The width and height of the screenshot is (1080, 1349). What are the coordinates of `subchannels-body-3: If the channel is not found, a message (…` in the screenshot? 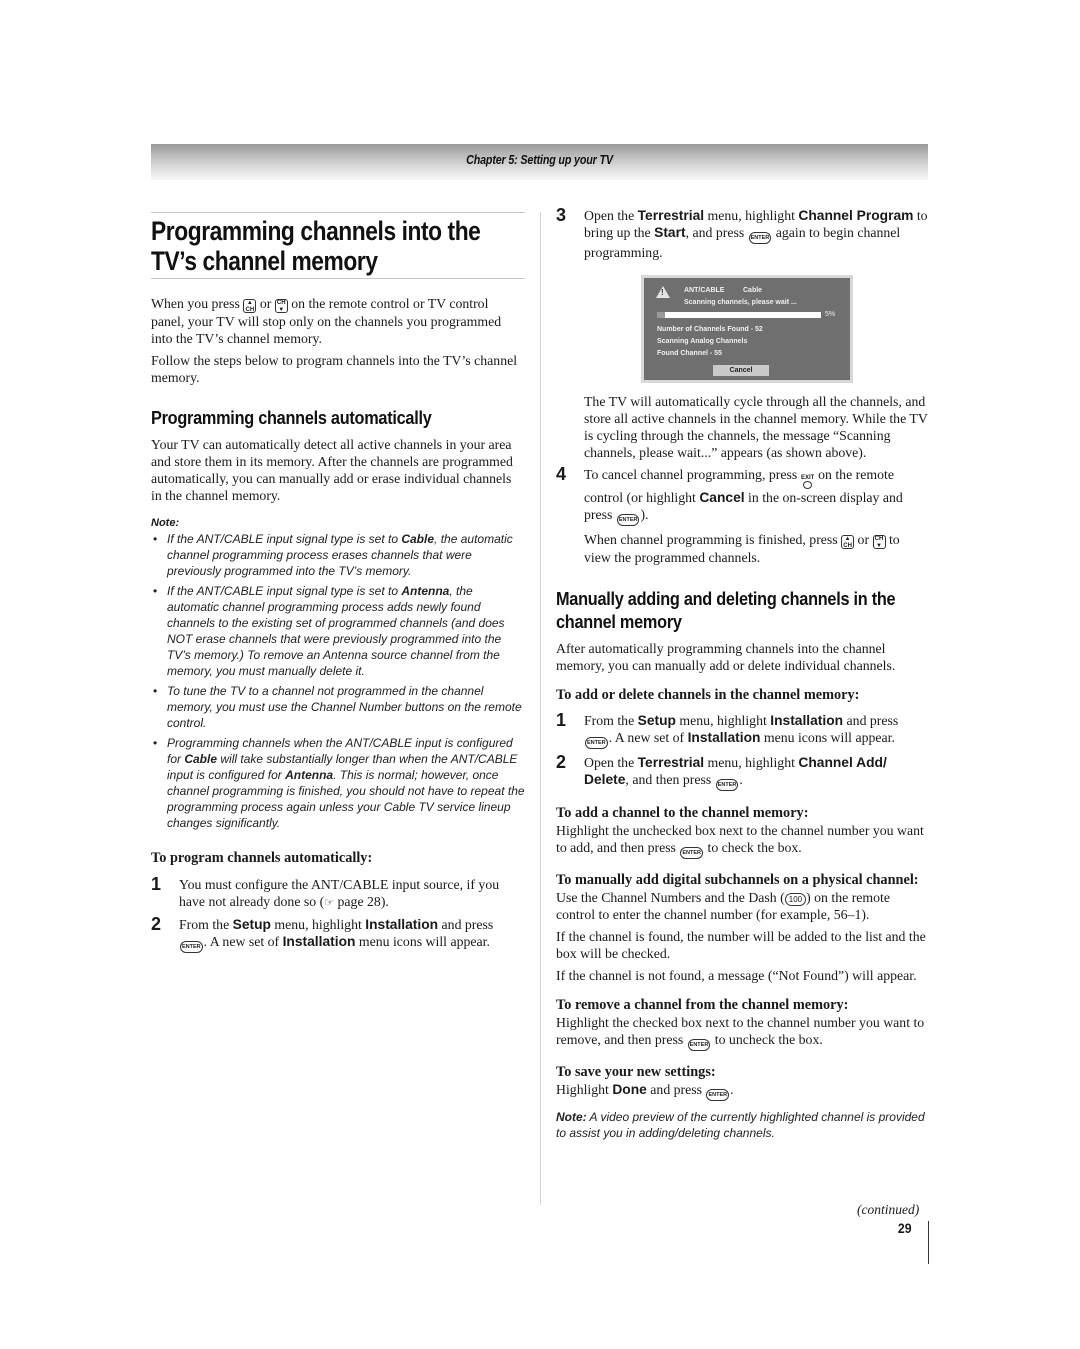 It's located at (736, 975).